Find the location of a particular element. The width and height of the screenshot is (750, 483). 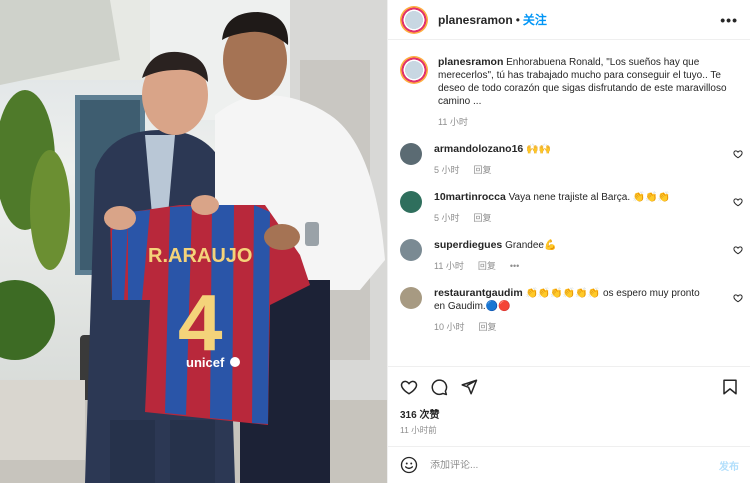

comment-body: armandolozano16 🙌🙌 5 小时 回复 is located at coordinates (572, 160).